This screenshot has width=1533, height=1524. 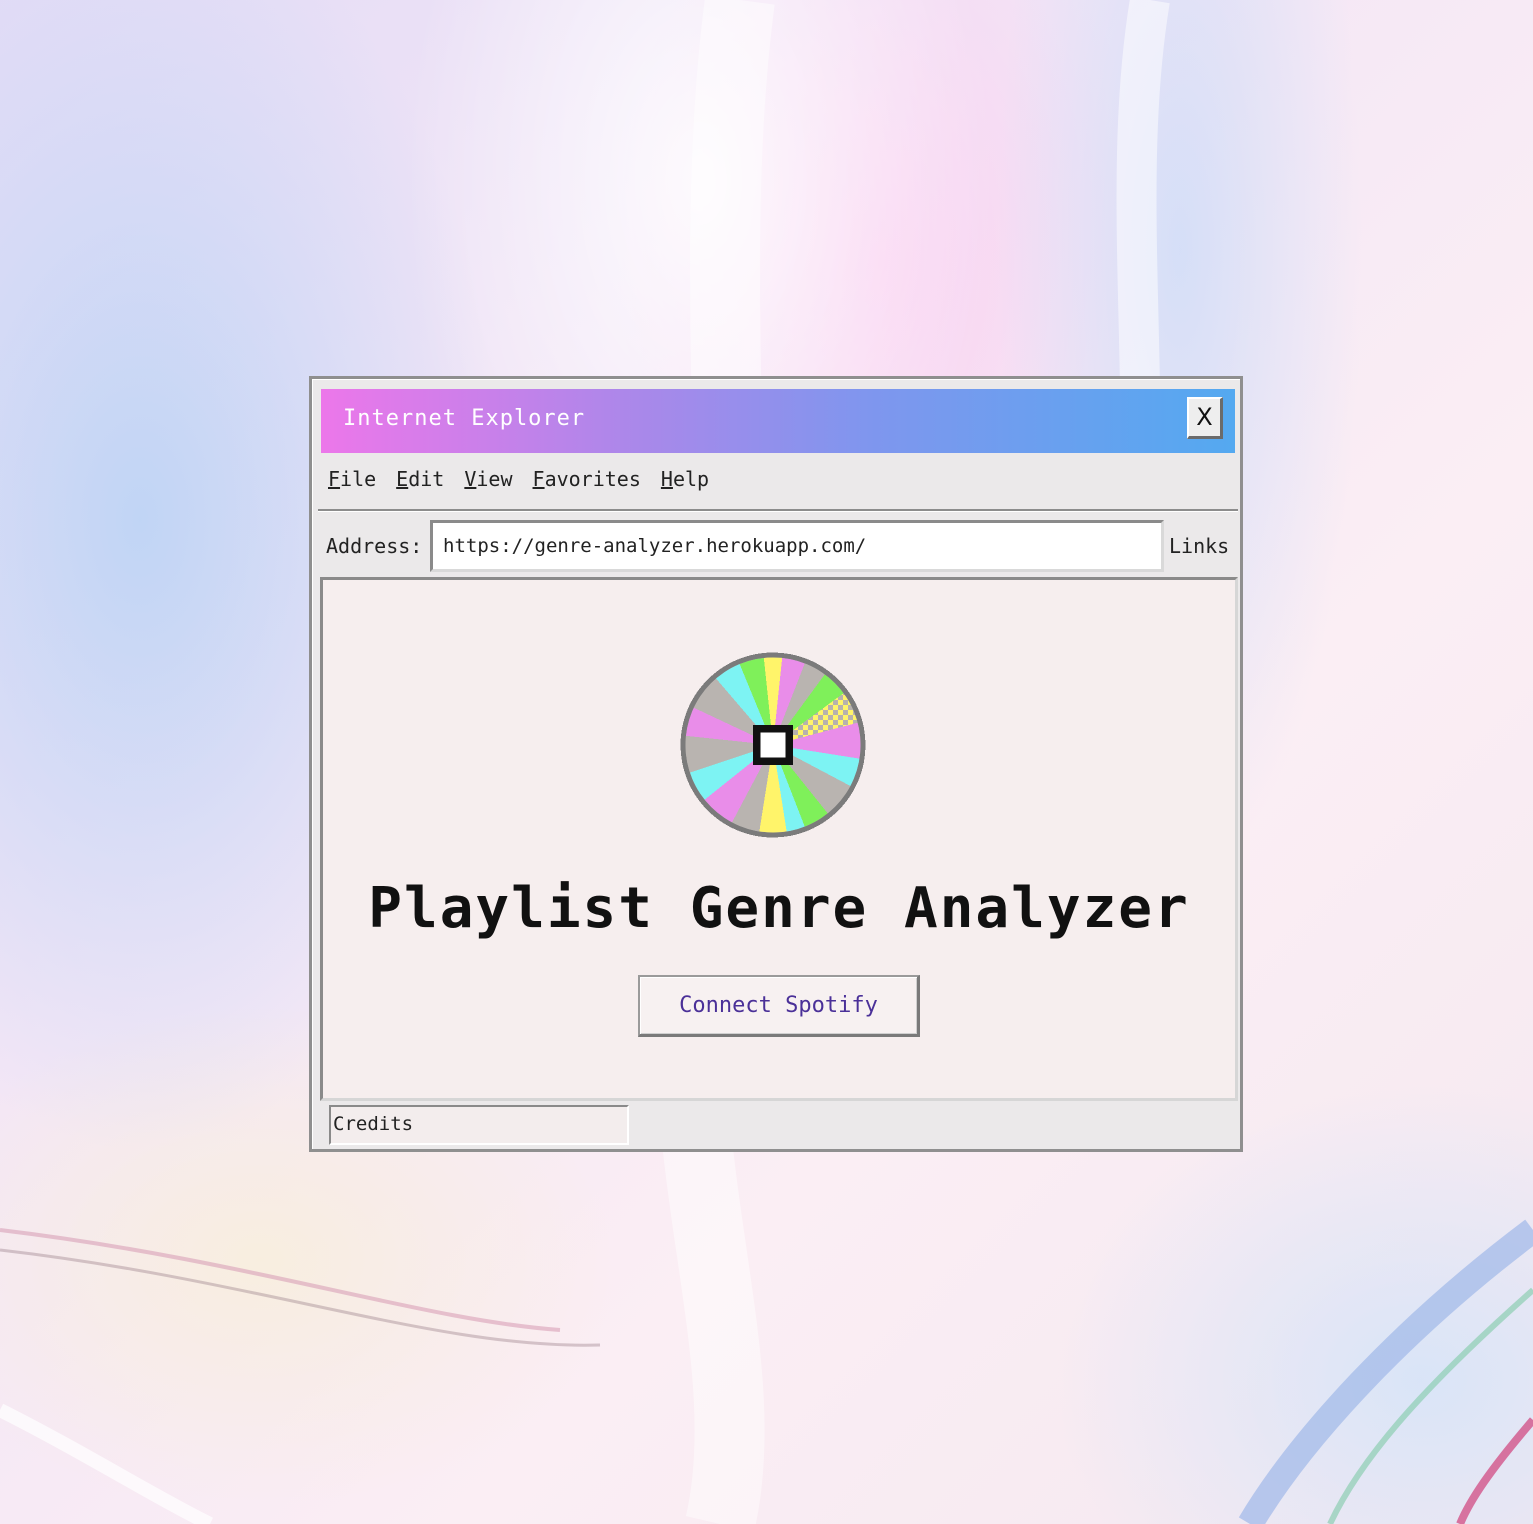 What do you see at coordinates (488, 482) in the screenshot?
I see `menu-view: View` at bounding box center [488, 482].